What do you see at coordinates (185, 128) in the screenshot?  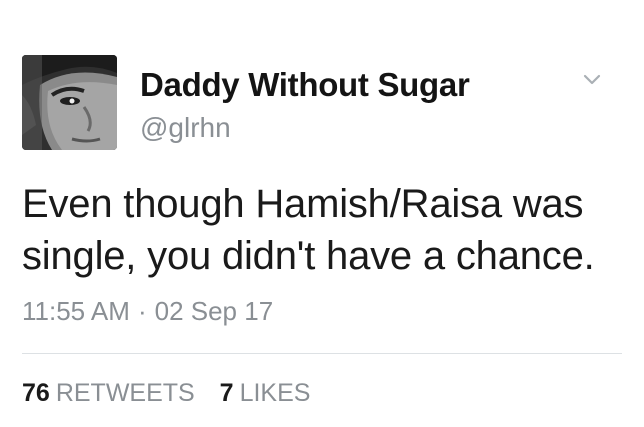 I see `user-handle: @glrhn` at bounding box center [185, 128].